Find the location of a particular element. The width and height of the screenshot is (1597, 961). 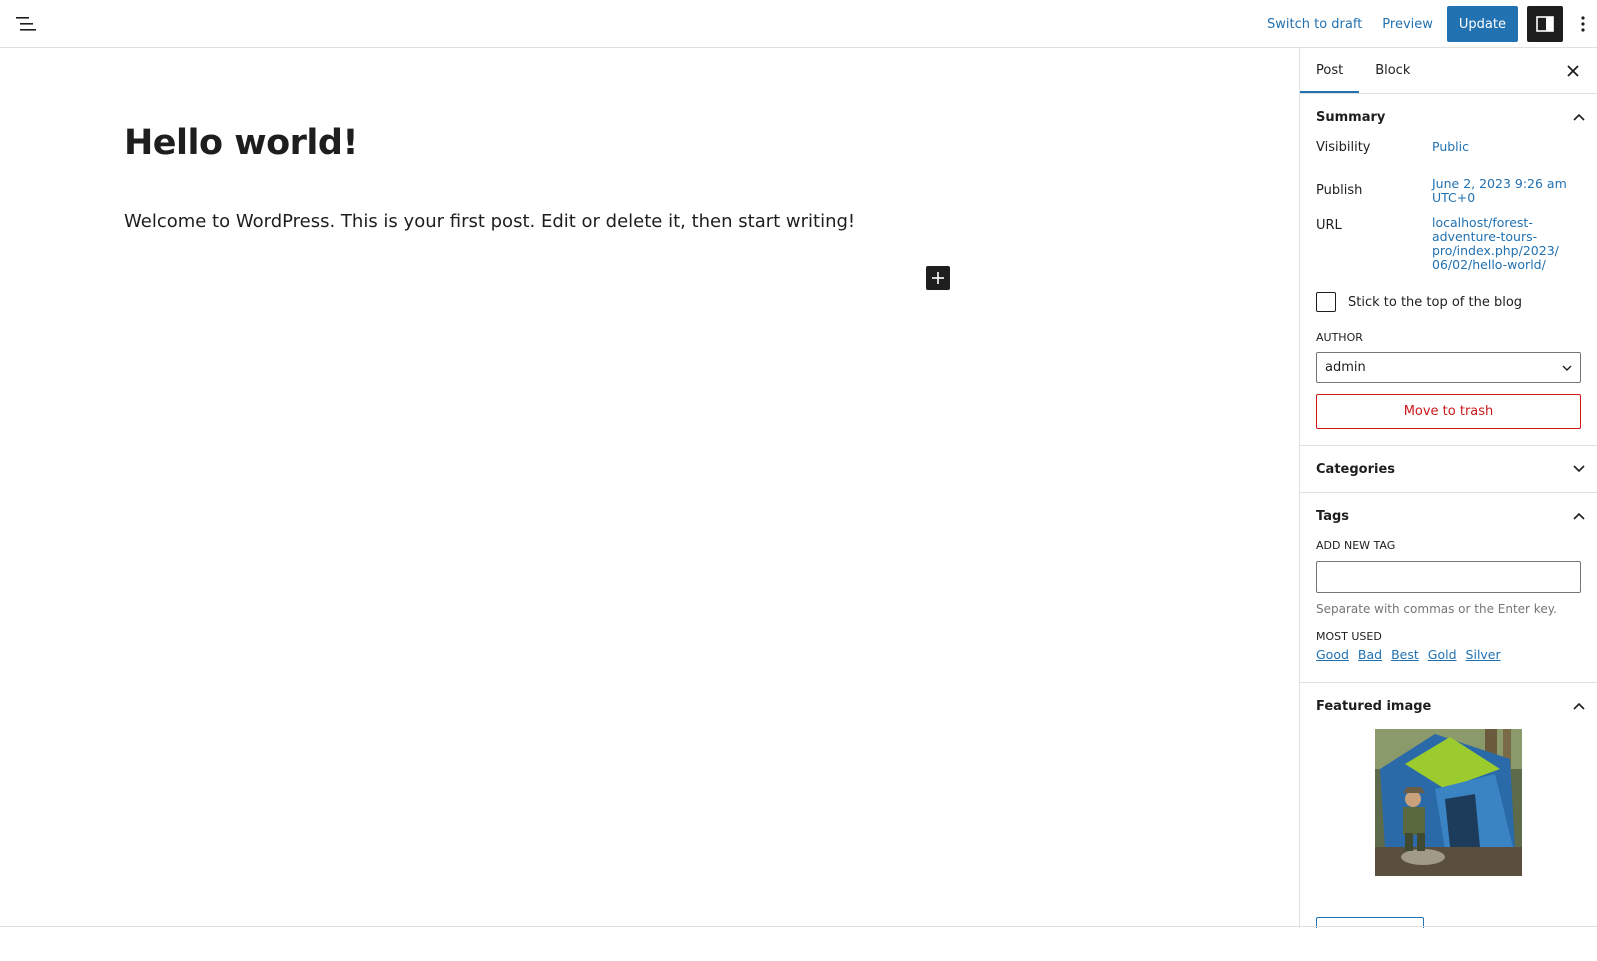

summary-heading: Summary is located at coordinates (1351, 117).